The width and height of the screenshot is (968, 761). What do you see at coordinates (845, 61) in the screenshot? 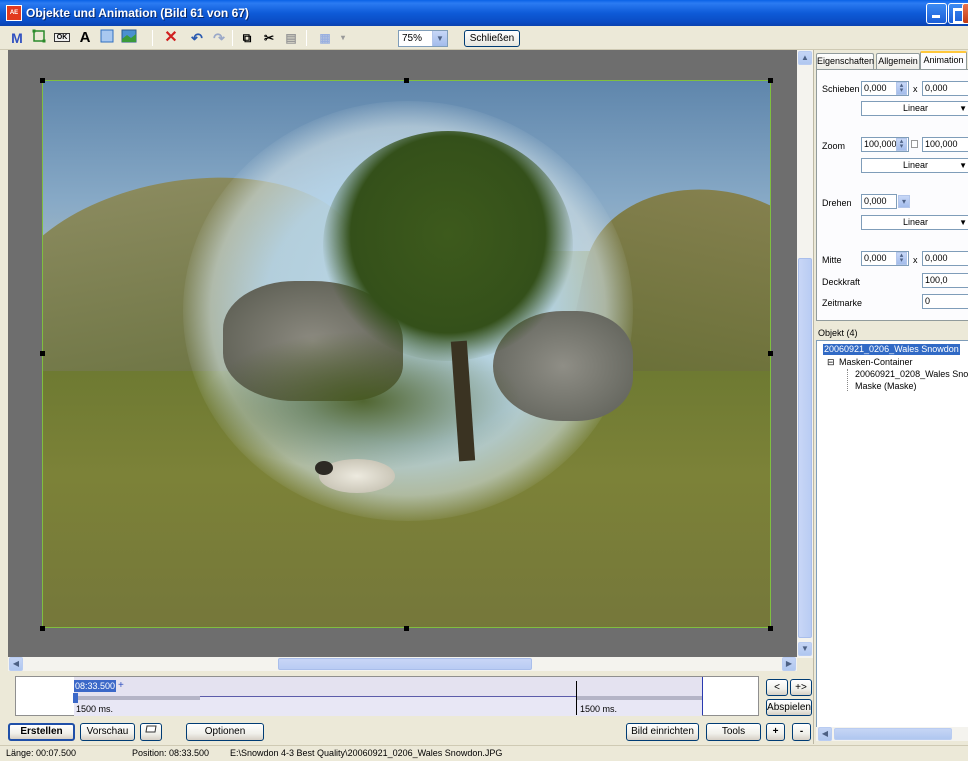
I see `tab-properties: Eigenschaften` at bounding box center [845, 61].